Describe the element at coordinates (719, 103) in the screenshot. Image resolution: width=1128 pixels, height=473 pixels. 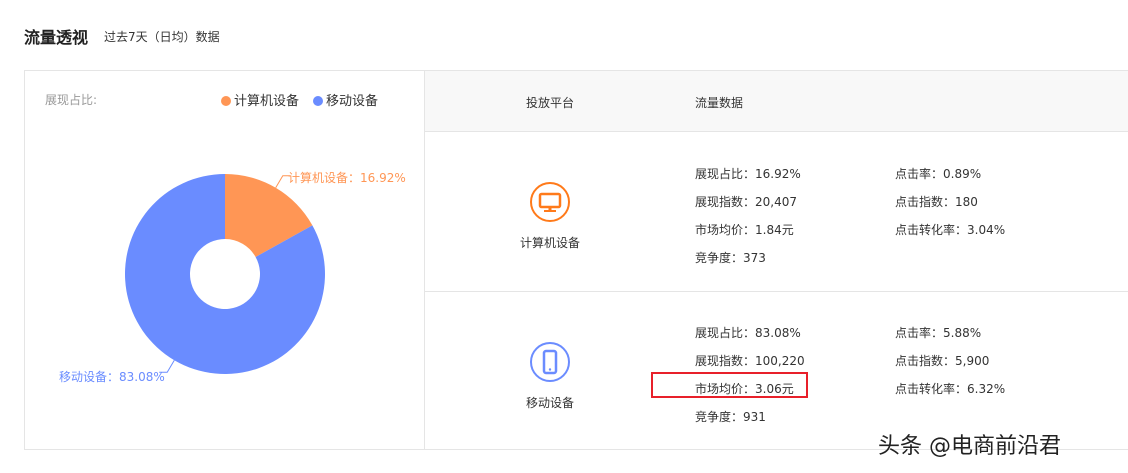
I see `header-traffic: 流量数据` at that location.